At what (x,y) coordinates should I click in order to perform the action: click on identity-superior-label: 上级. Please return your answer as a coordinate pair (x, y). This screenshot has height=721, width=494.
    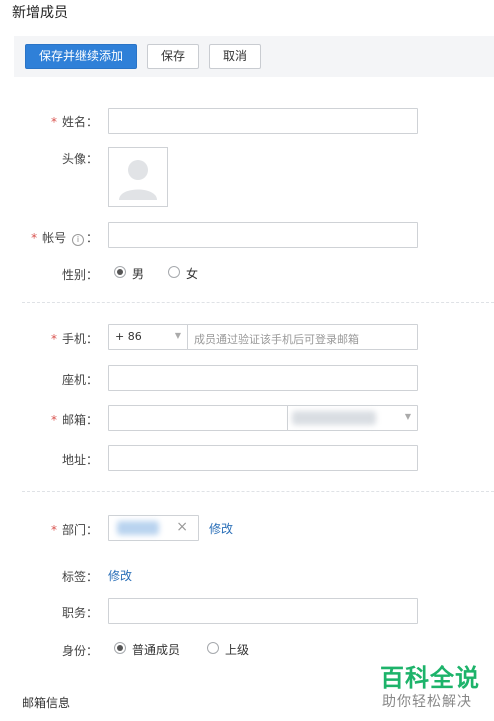
    Looking at the image, I should click on (237, 650).